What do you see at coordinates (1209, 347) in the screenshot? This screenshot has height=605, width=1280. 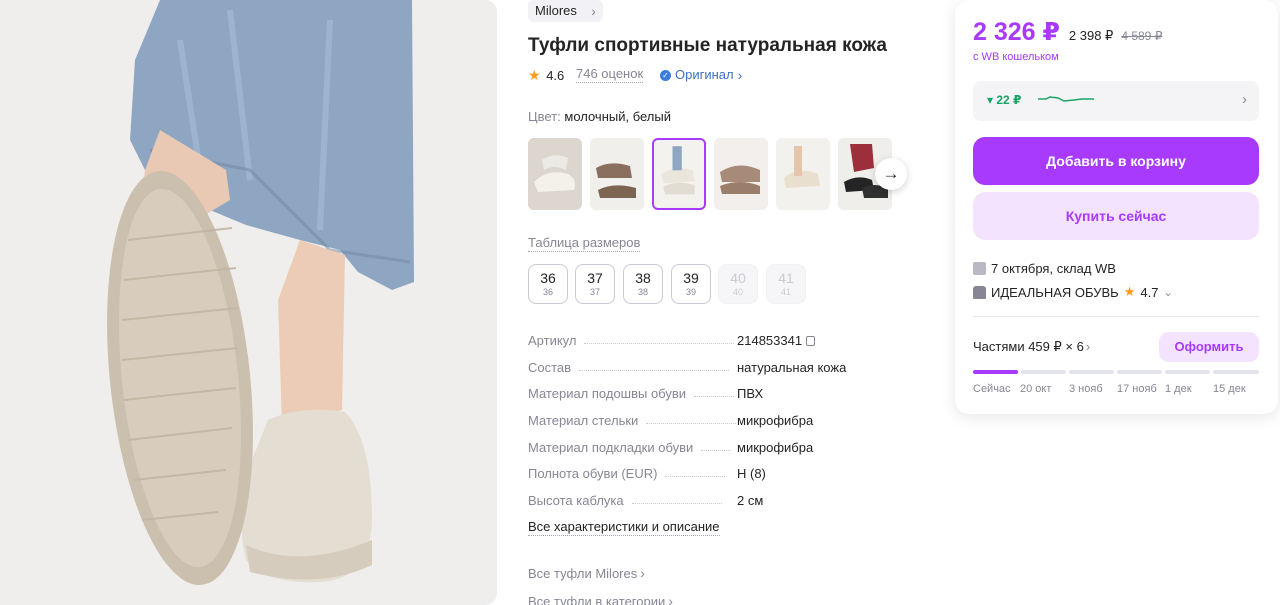 I see `installments-button: Оформить` at bounding box center [1209, 347].